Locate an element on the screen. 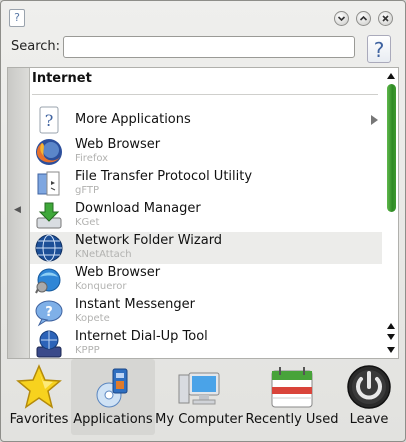 The height and width of the screenshot is (442, 406). tab-leave: Leave is located at coordinates (369, 397).